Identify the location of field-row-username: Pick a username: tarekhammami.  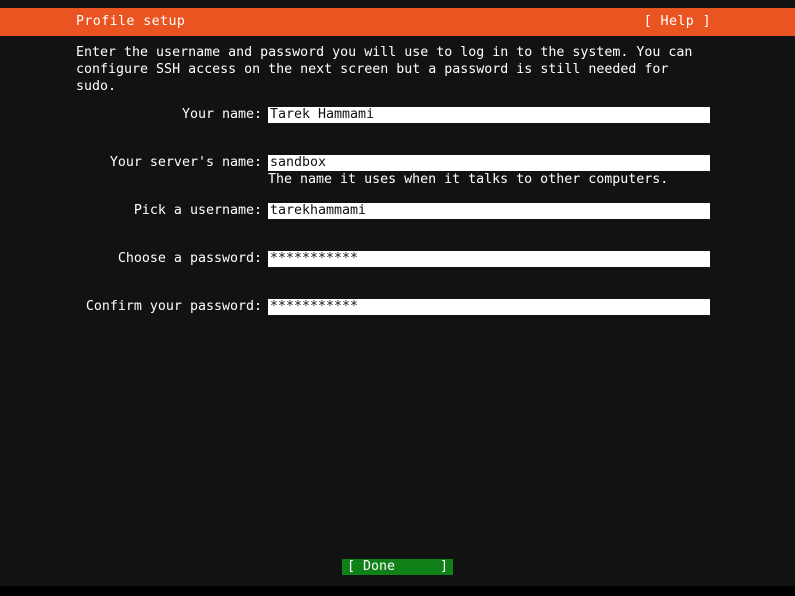
(397, 211).